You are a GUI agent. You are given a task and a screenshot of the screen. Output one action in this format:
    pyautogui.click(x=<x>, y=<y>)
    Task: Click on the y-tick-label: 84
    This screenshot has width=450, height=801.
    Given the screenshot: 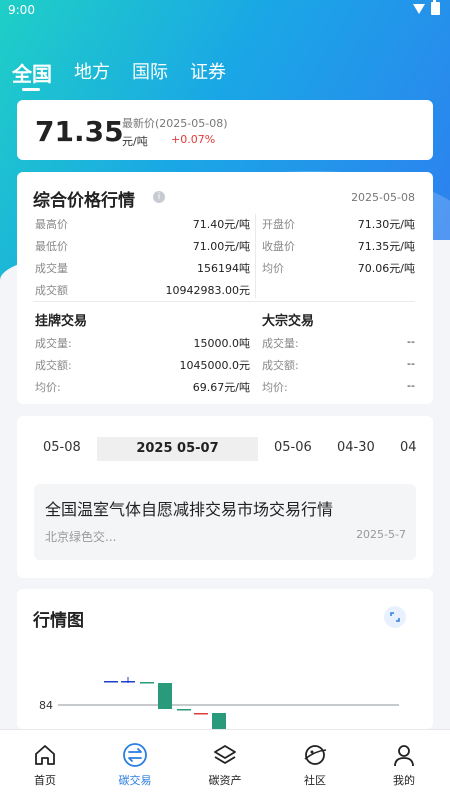 What is the action you would take?
    pyautogui.click(x=46, y=705)
    